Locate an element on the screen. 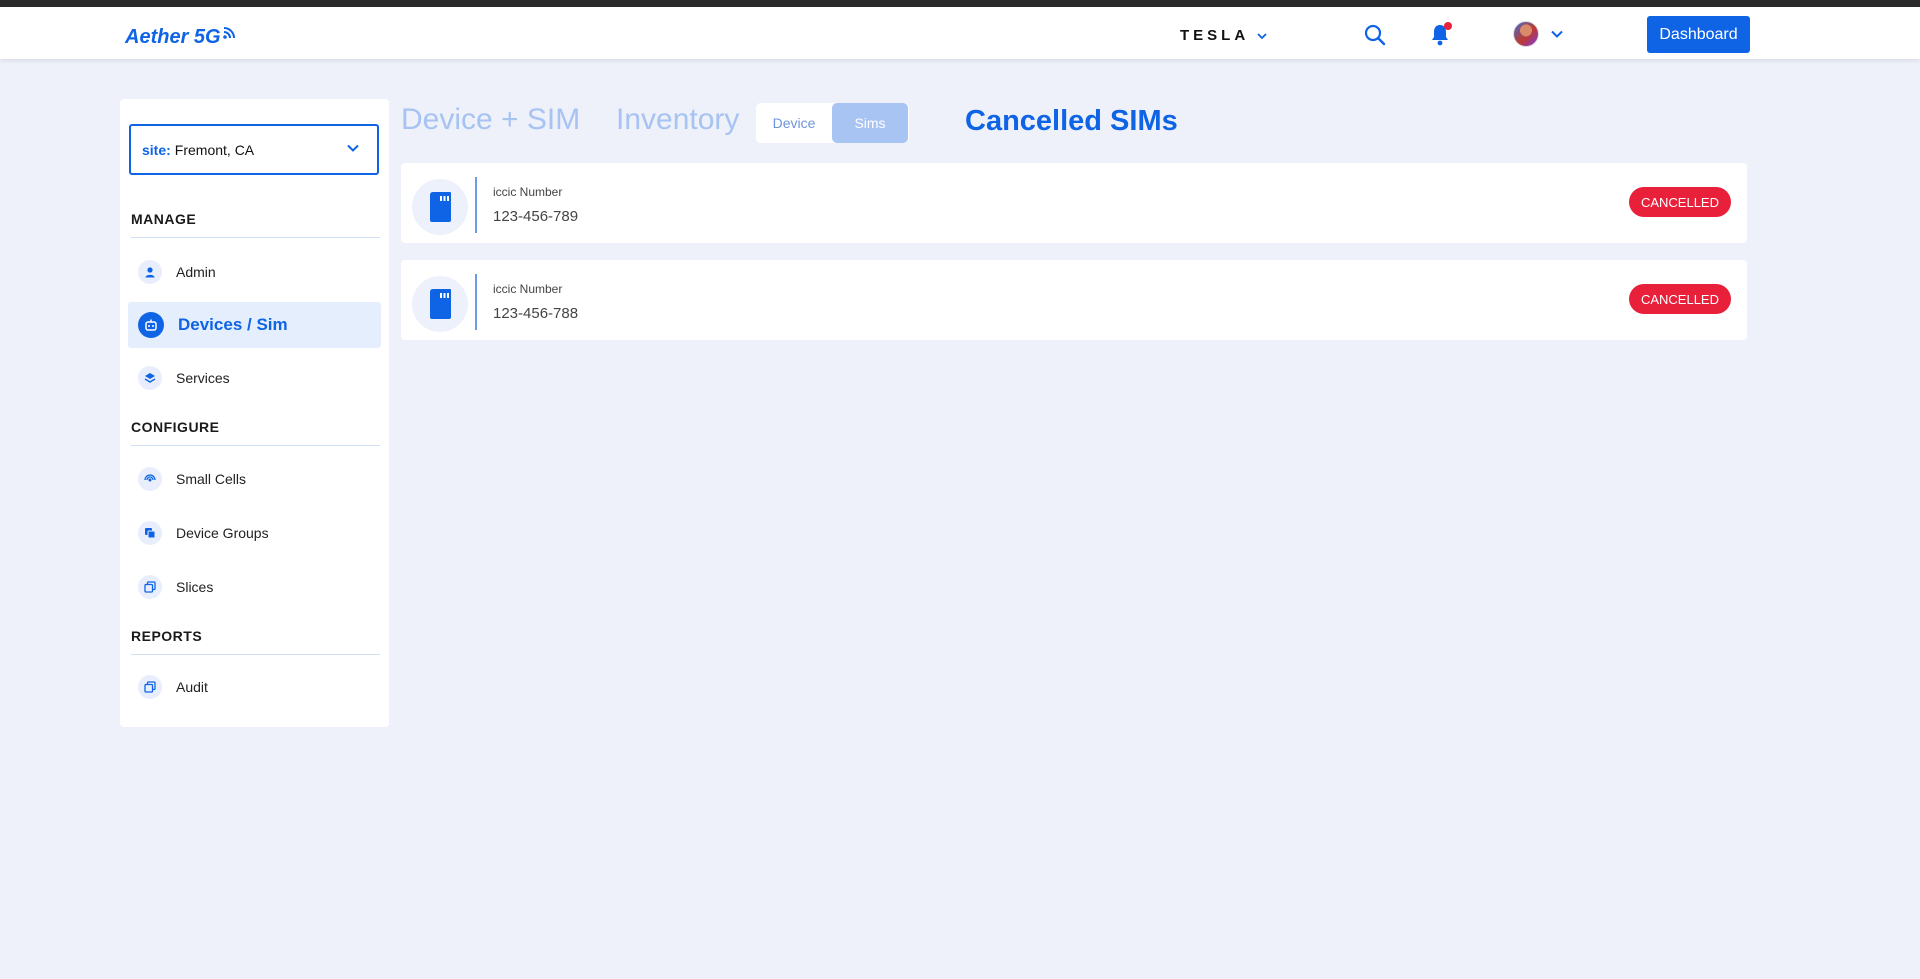  sidebar-item-device-groups: Device Groups is located at coordinates (254, 533).